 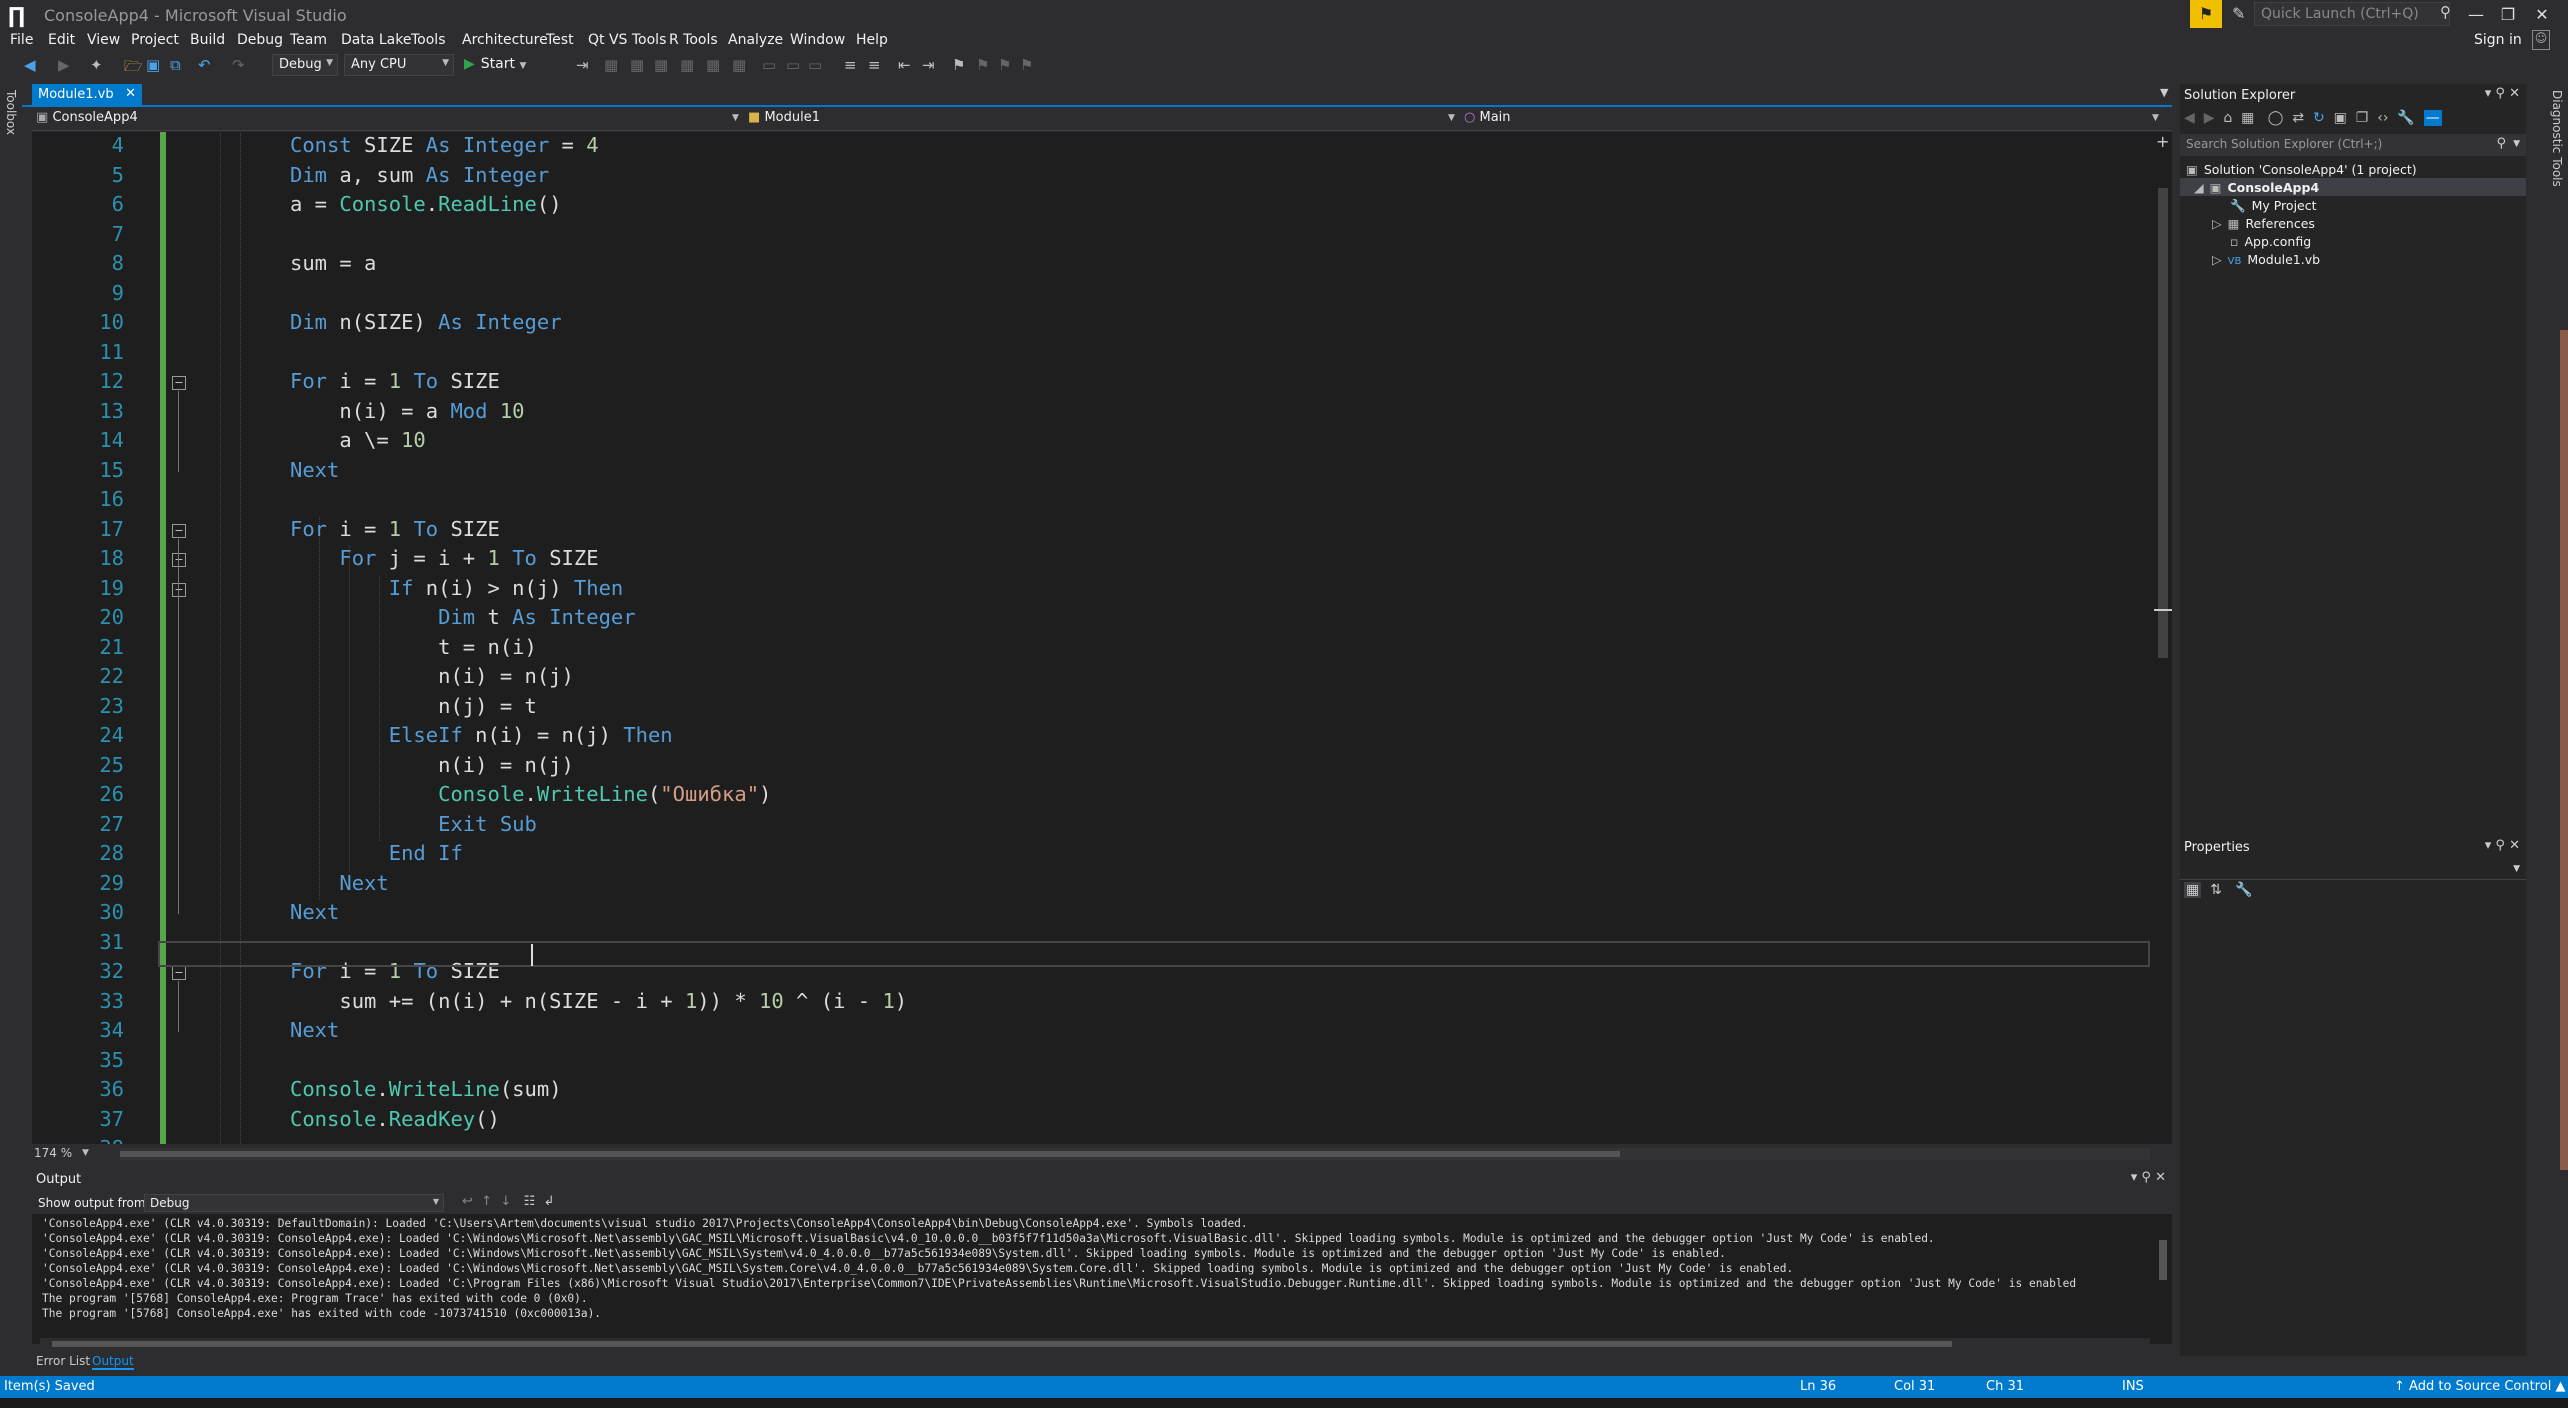 What do you see at coordinates (2163, 1279) in the screenshot?
I see `output-vertical-scrollbar` at bounding box center [2163, 1279].